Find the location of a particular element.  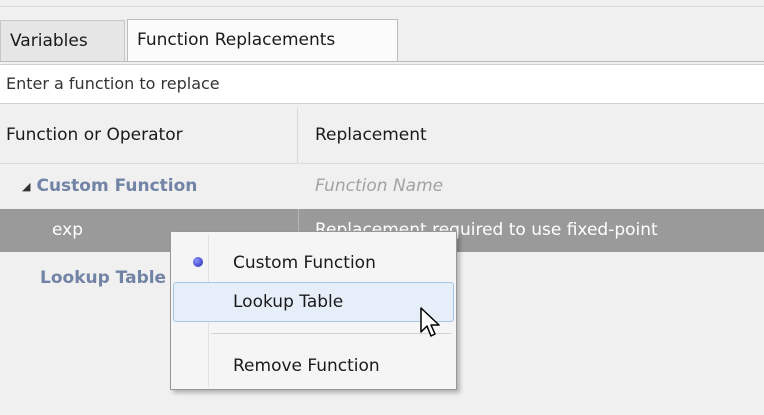

mouse-pointer-icon is located at coordinates (430, 322).